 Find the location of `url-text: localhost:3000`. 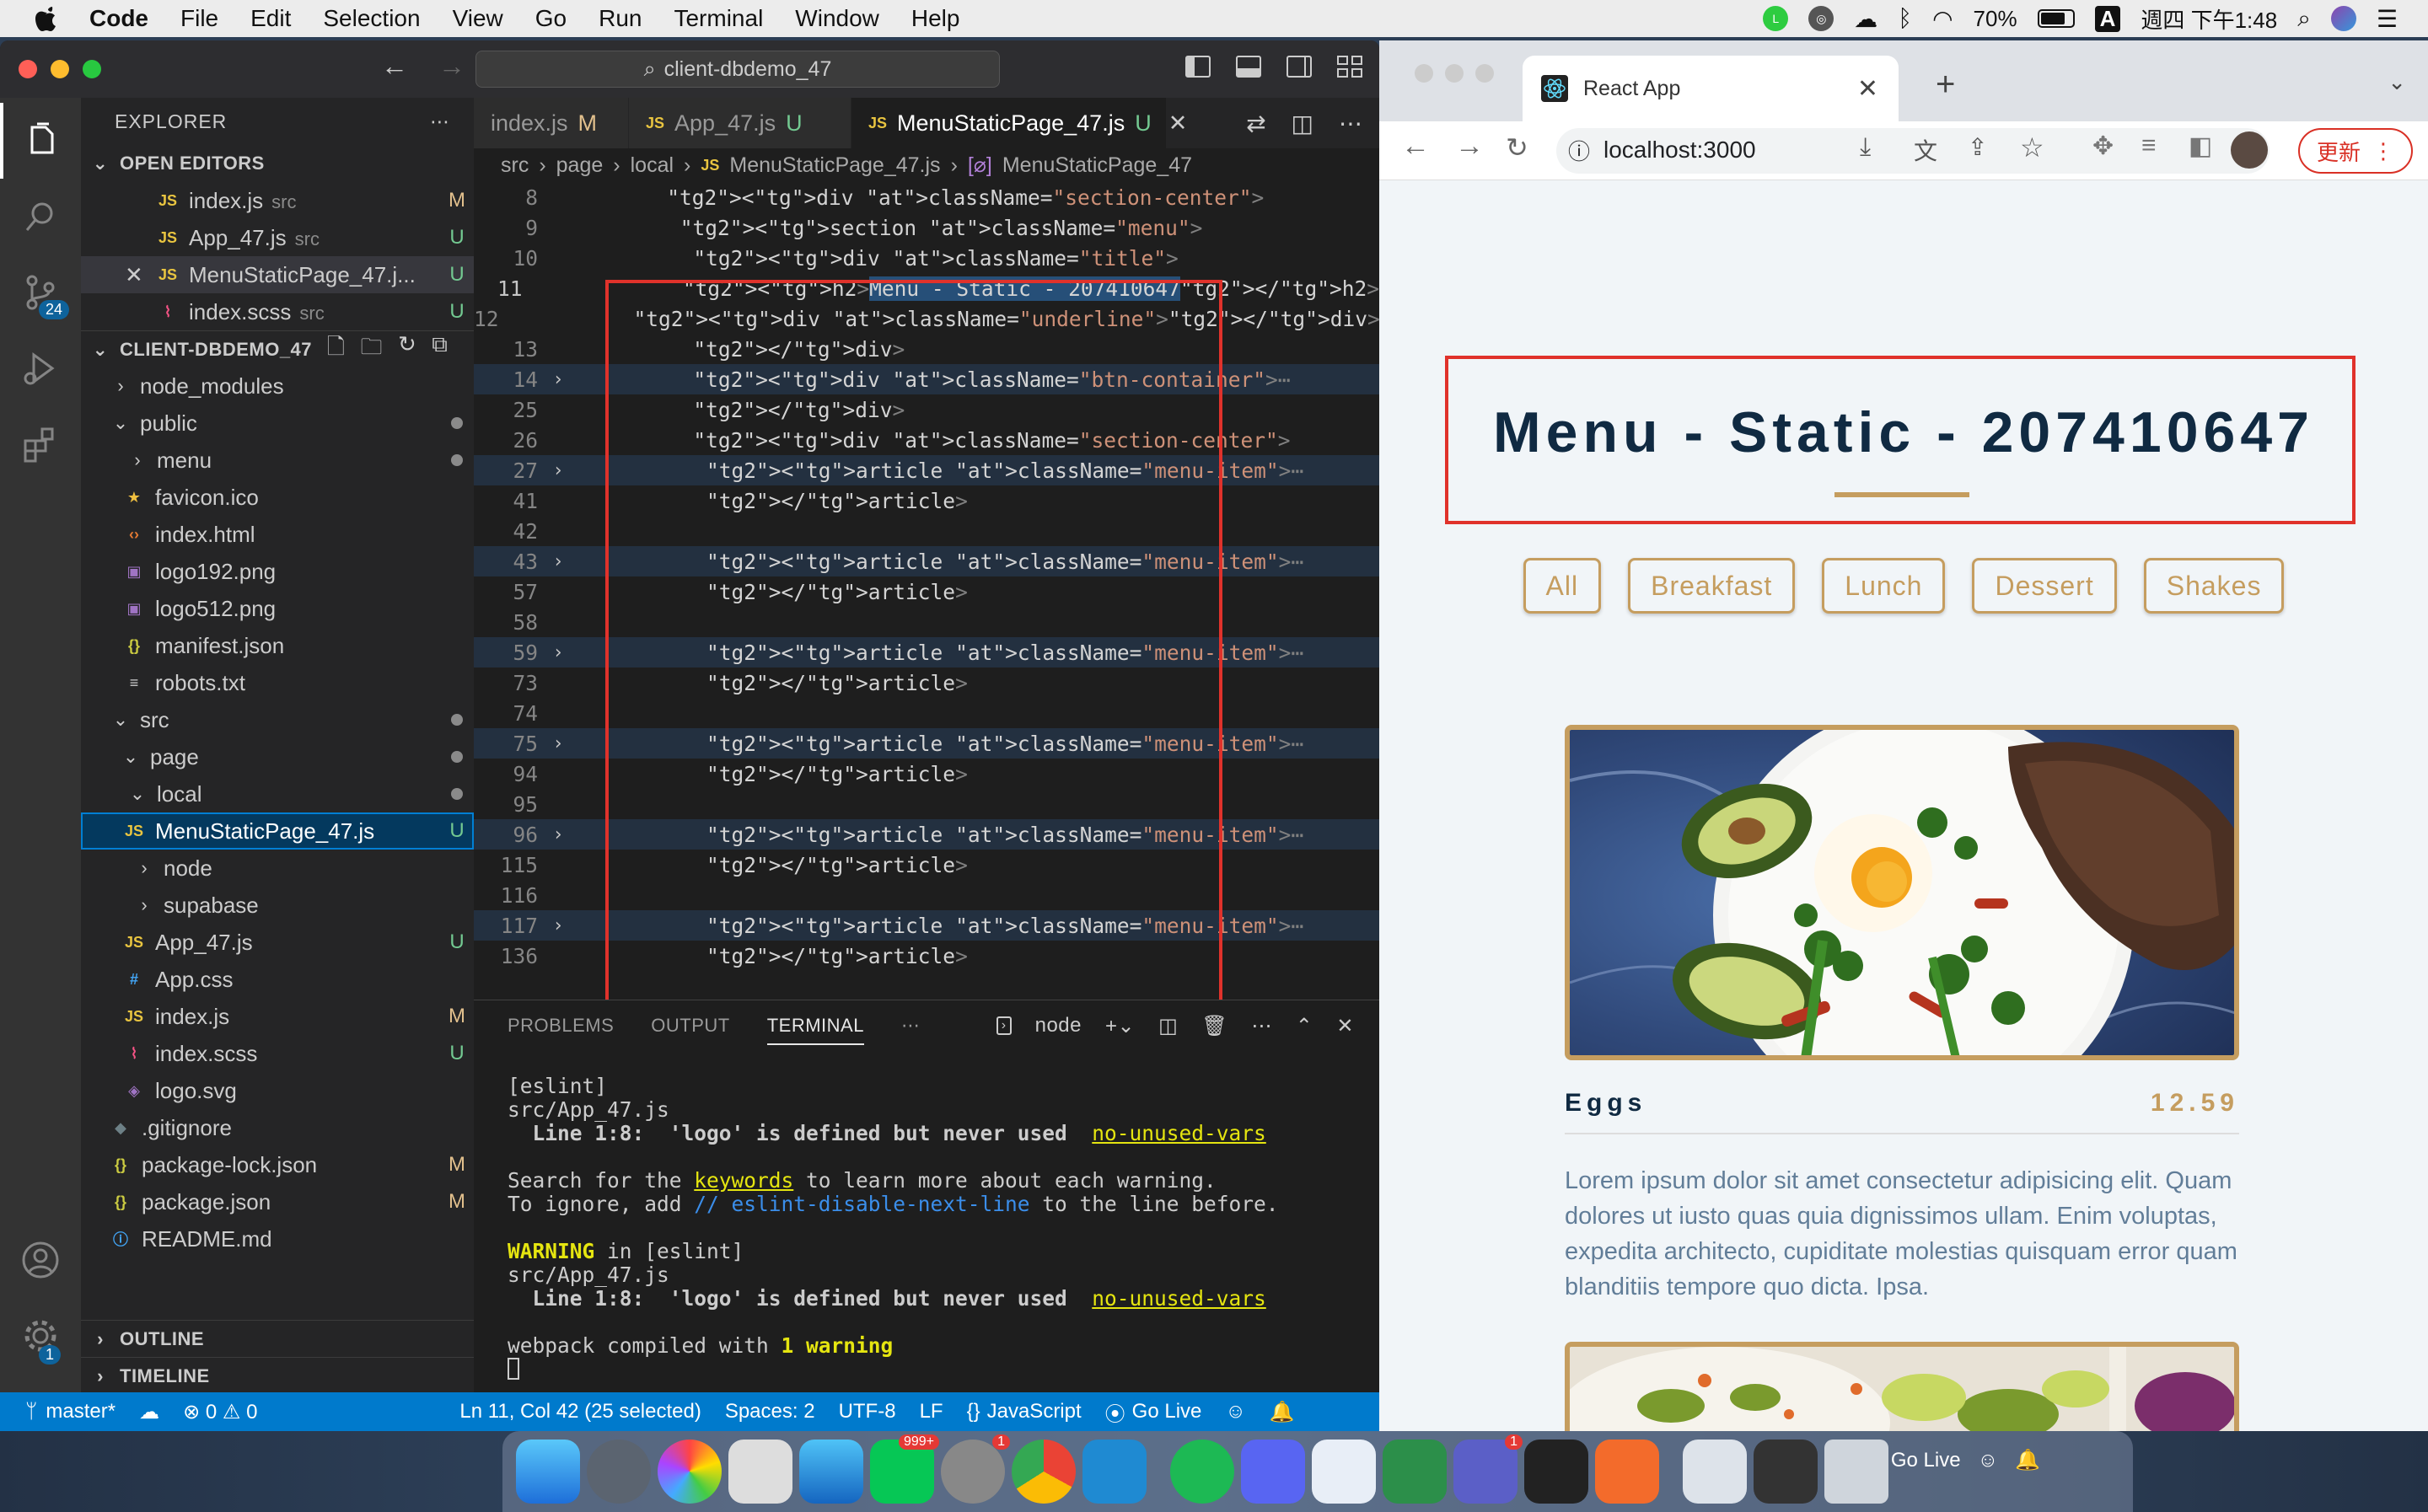

url-text: localhost:3000 is located at coordinates (1679, 150).